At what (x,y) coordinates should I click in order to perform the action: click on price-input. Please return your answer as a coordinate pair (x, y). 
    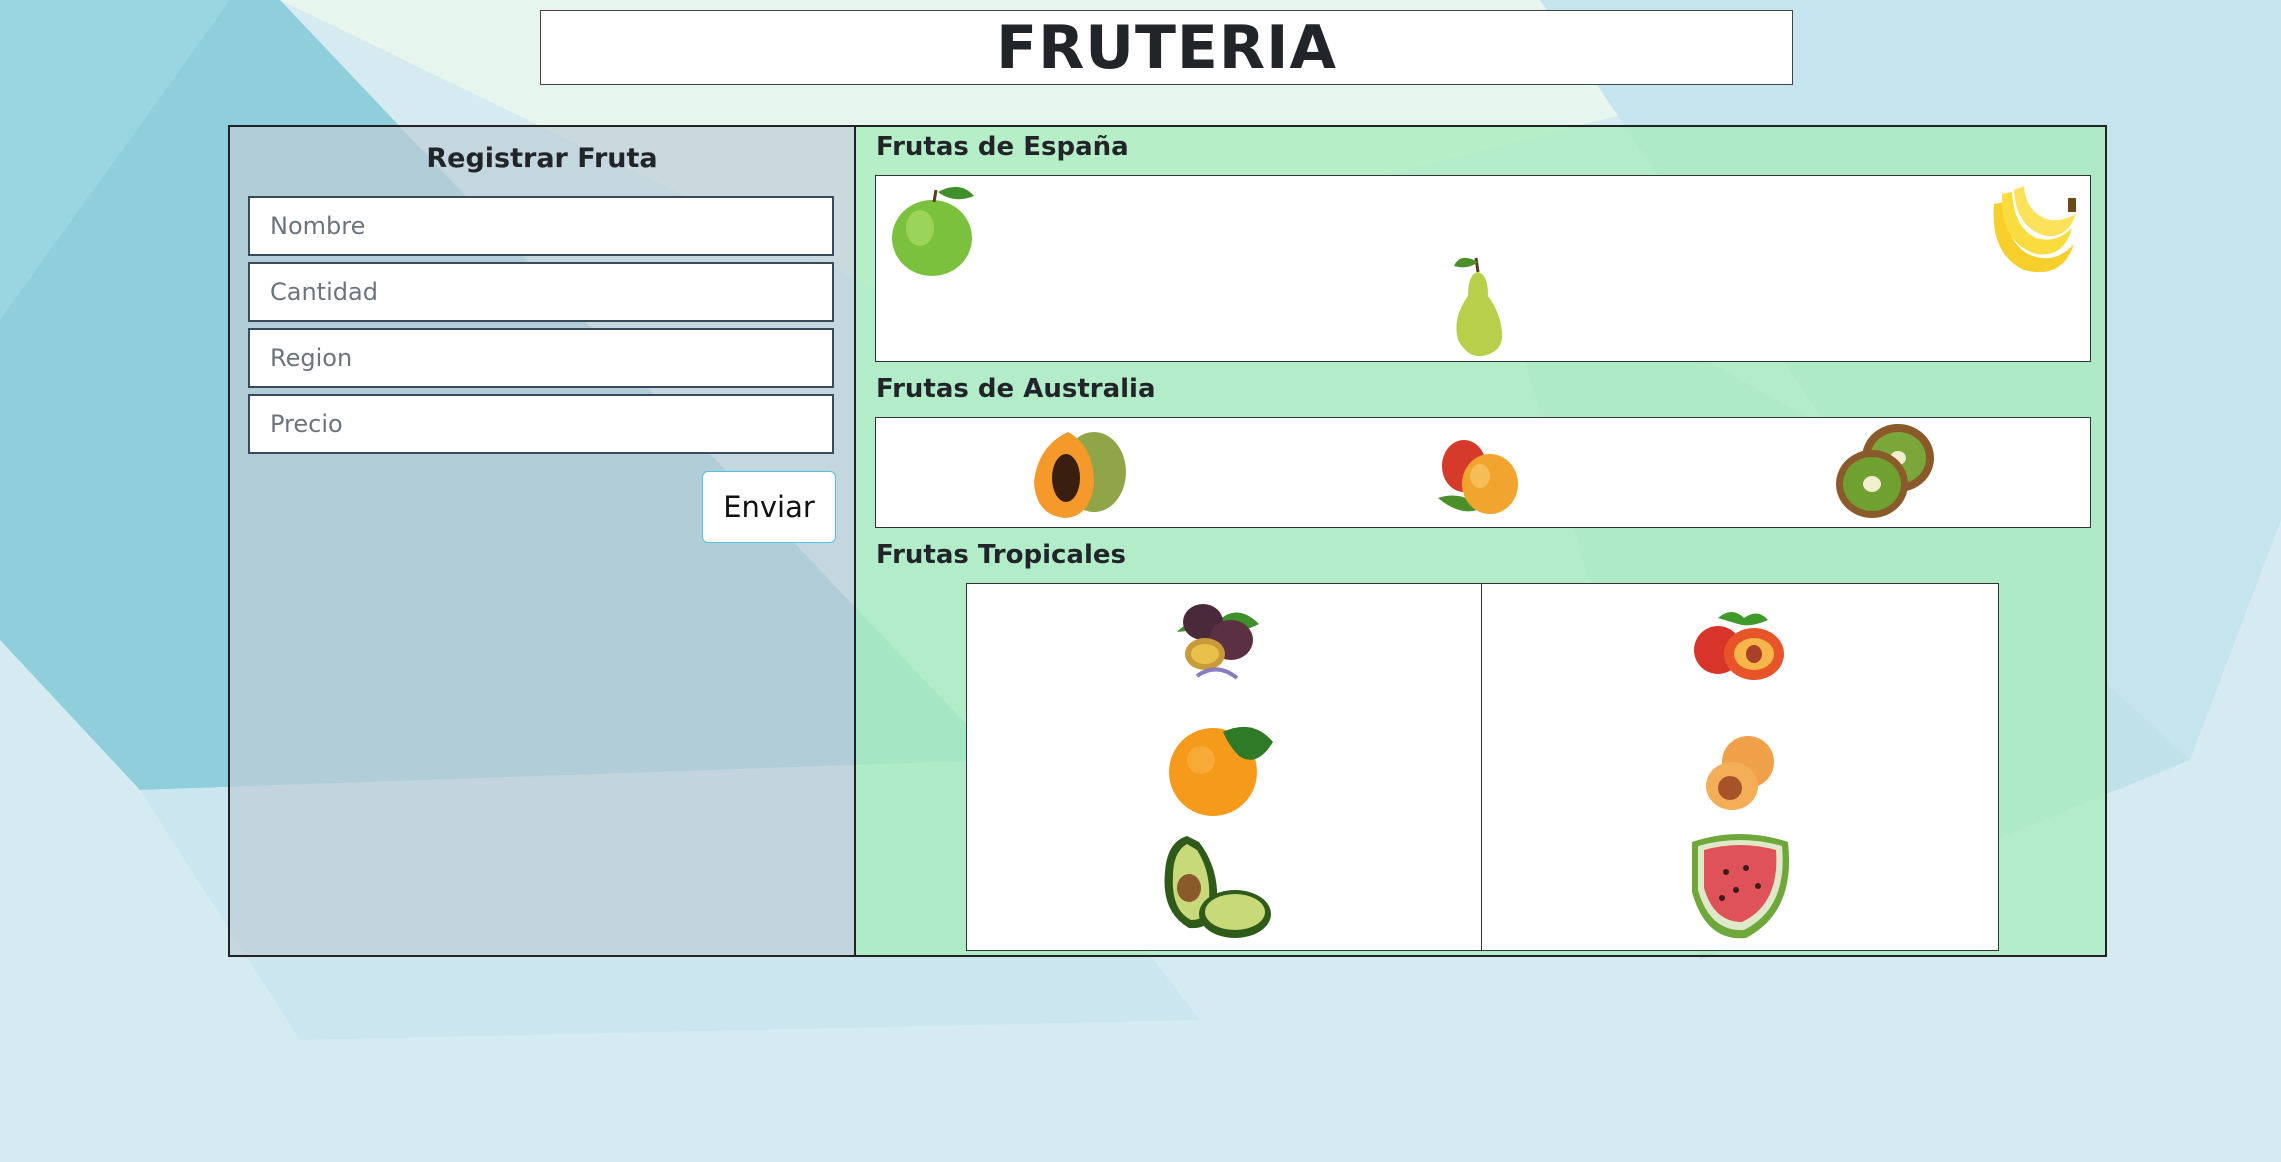
    Looking at the image, I should click on (541, 424).